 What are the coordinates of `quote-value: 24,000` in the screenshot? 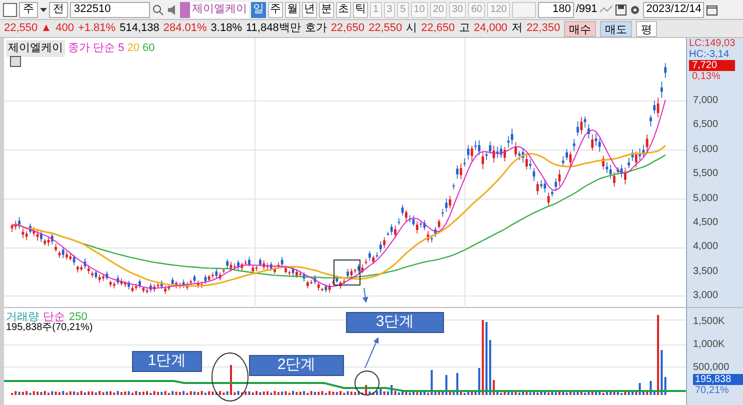 It's located at (491, 28).